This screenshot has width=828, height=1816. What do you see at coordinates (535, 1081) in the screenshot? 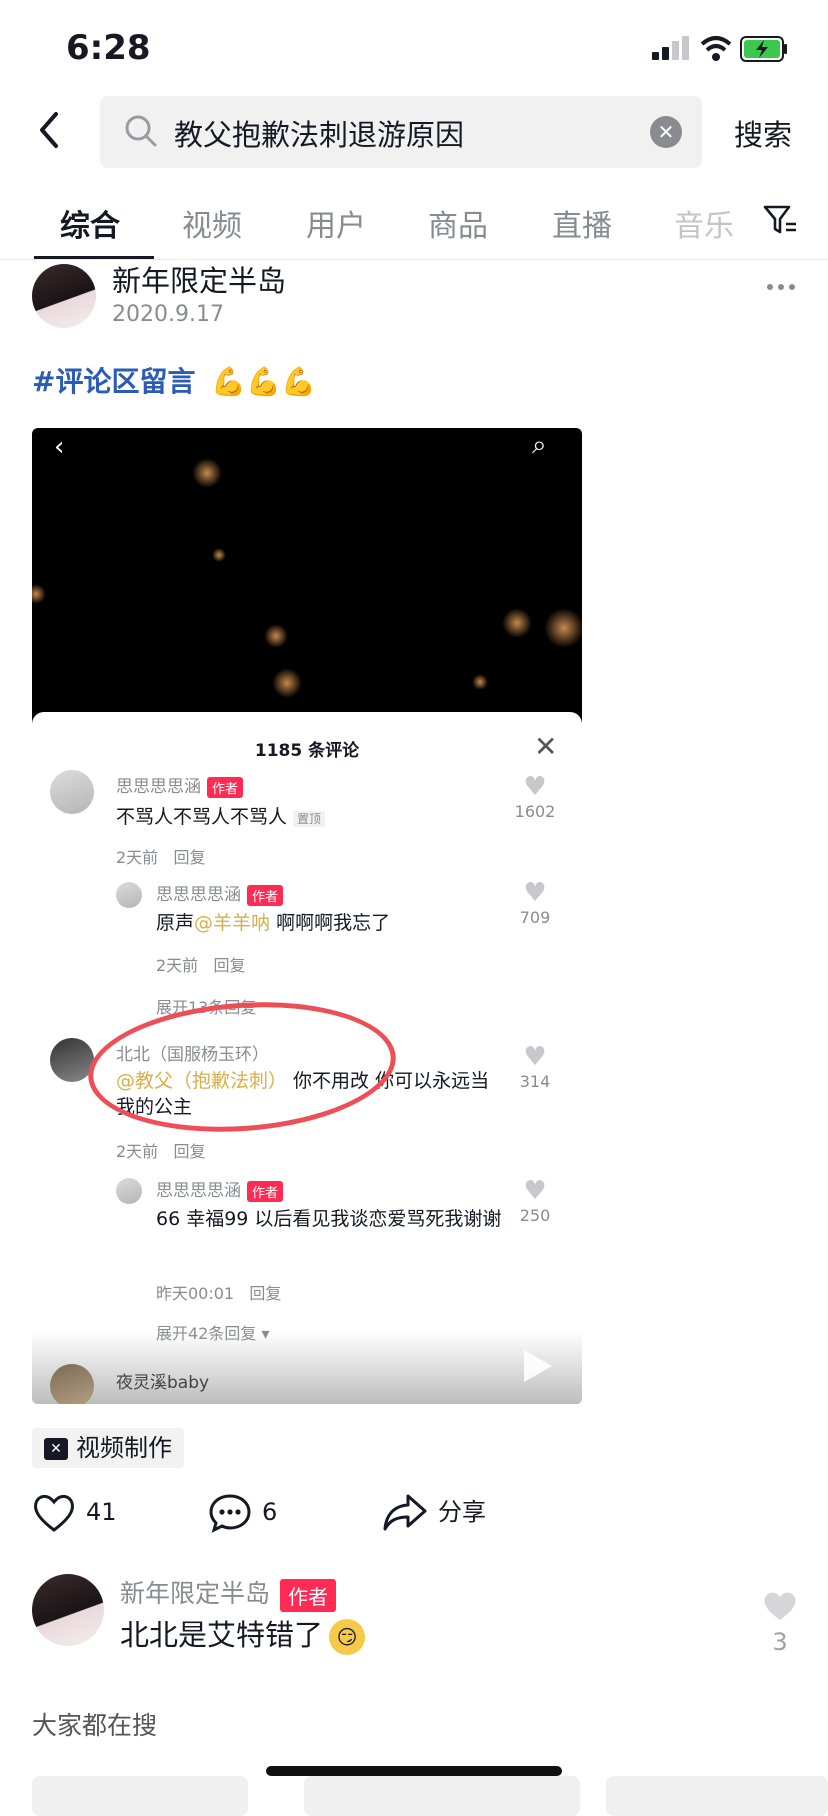
I see `like-count: 314` at bounding box center [535, 1081].